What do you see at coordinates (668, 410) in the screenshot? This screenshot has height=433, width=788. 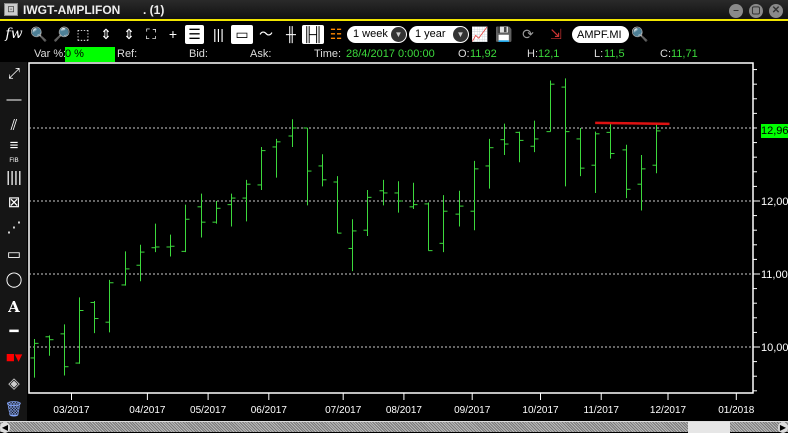 I see `x-tick-label: 12/2017` at bounding box center [668, 410].